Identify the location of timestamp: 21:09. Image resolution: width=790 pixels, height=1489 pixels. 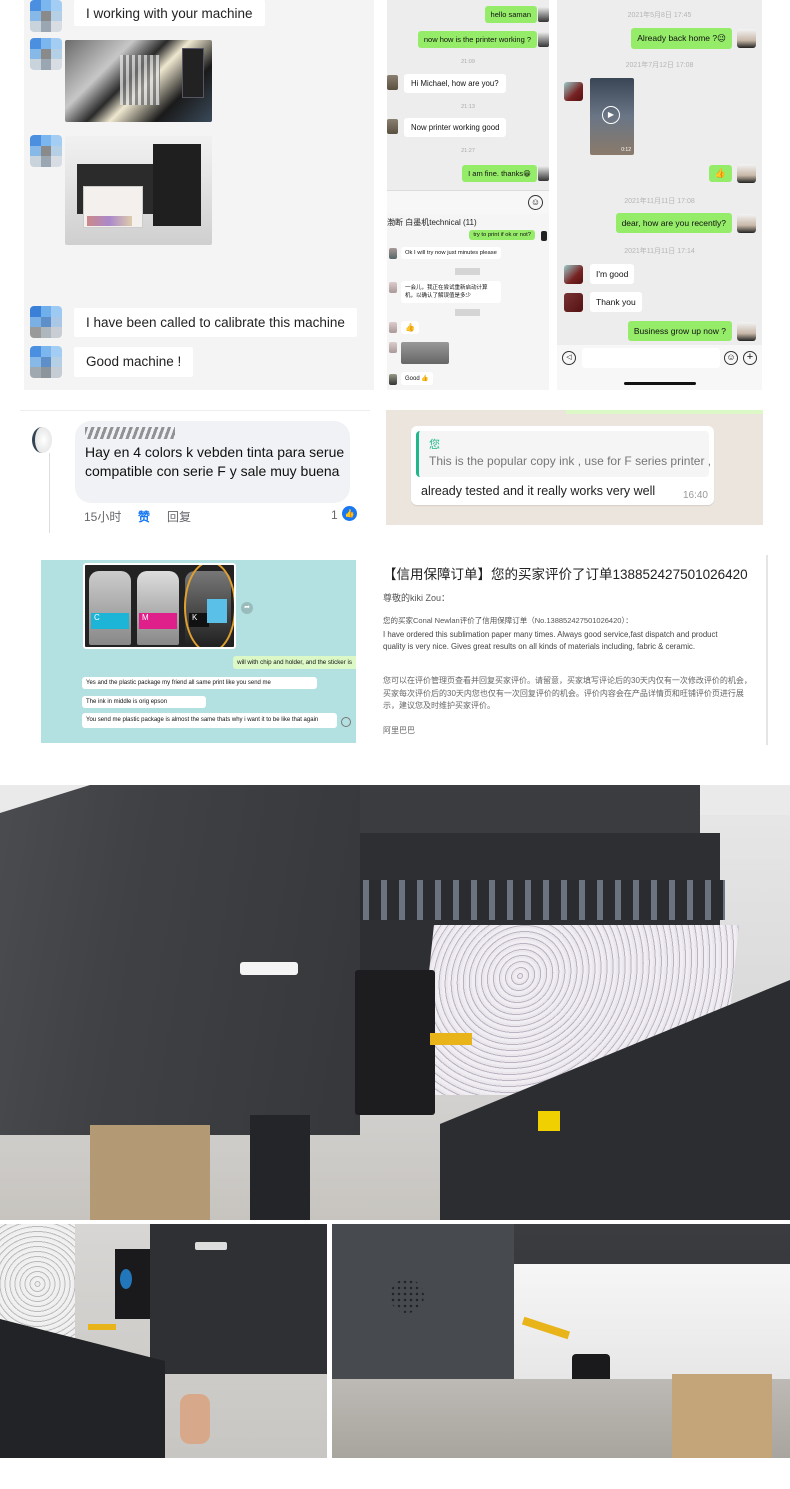
(468, 62).